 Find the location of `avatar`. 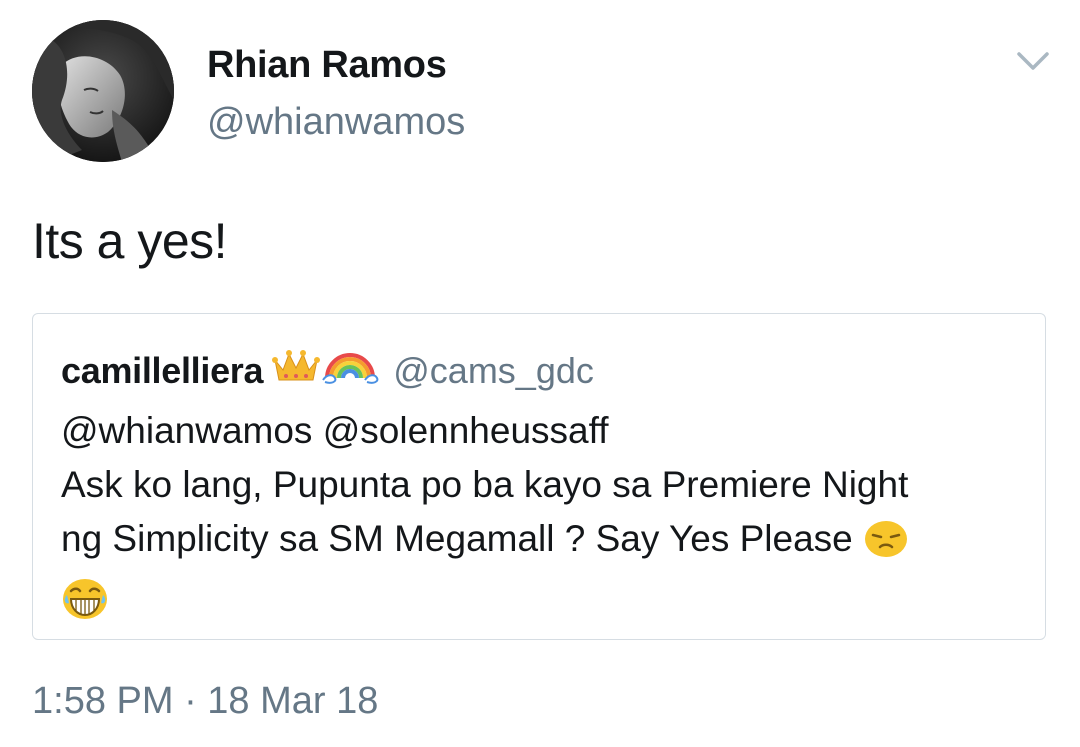

avatar is located at coordinates (103, 91).